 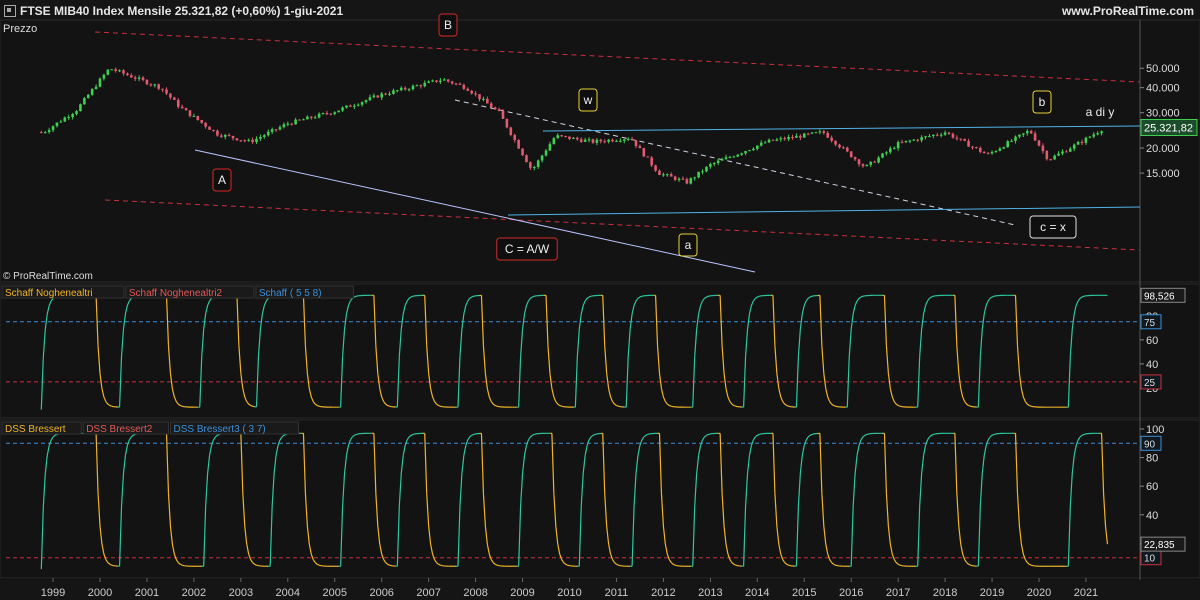 I want to click on annotation-label: a di y, so click(x=1100, y=112).